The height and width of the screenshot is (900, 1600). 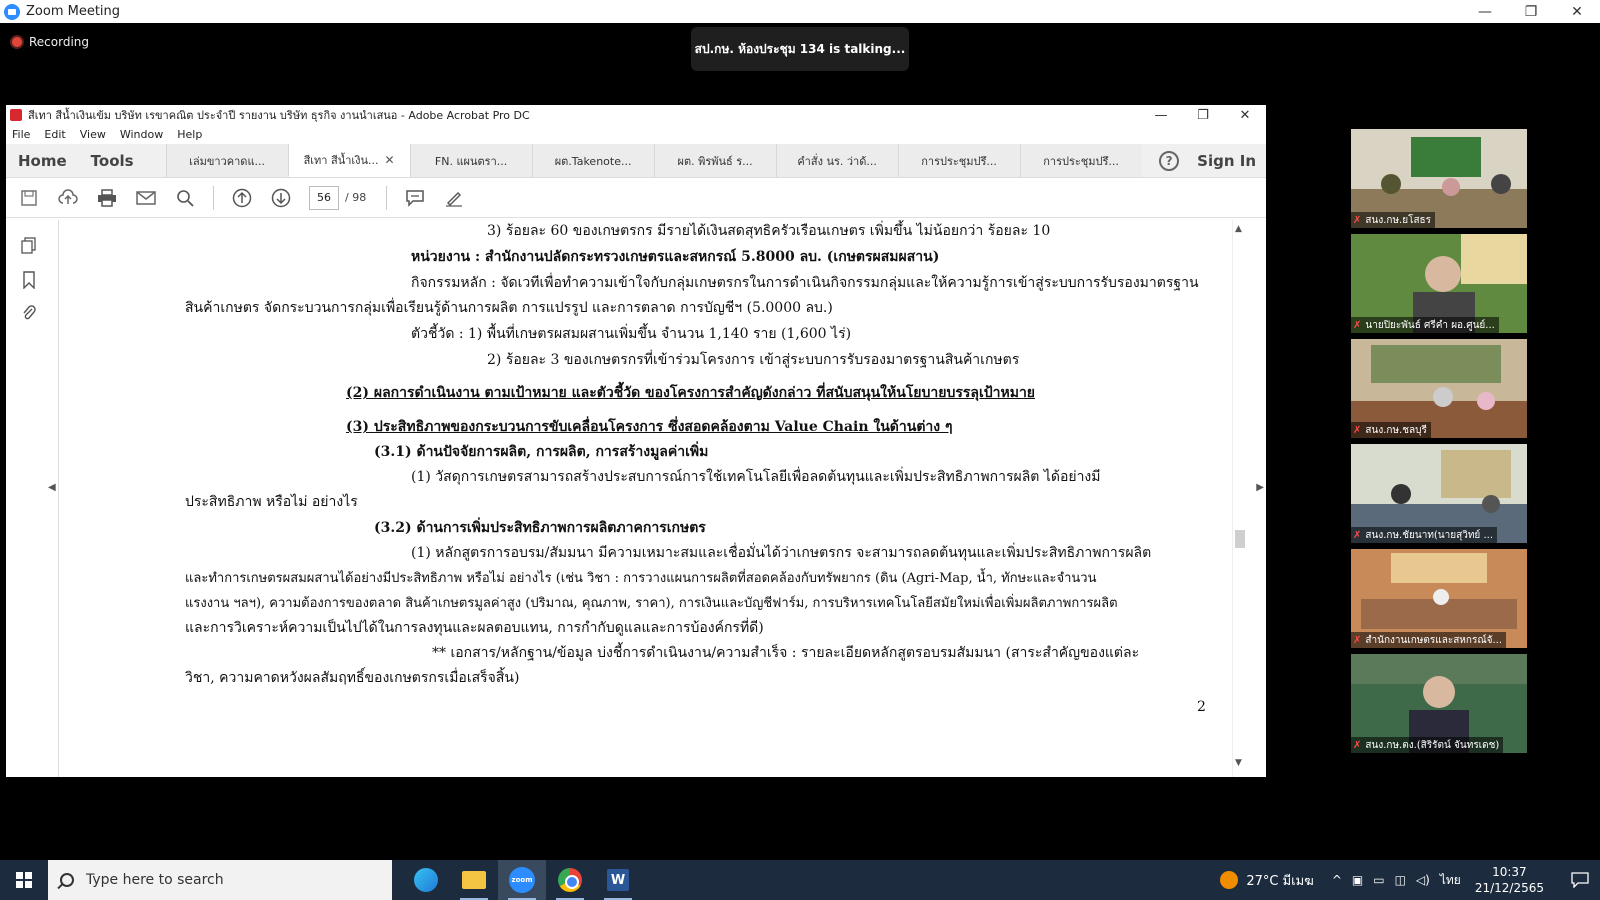 I want to click on bookmarks-icon, so click(x=29, y=280).